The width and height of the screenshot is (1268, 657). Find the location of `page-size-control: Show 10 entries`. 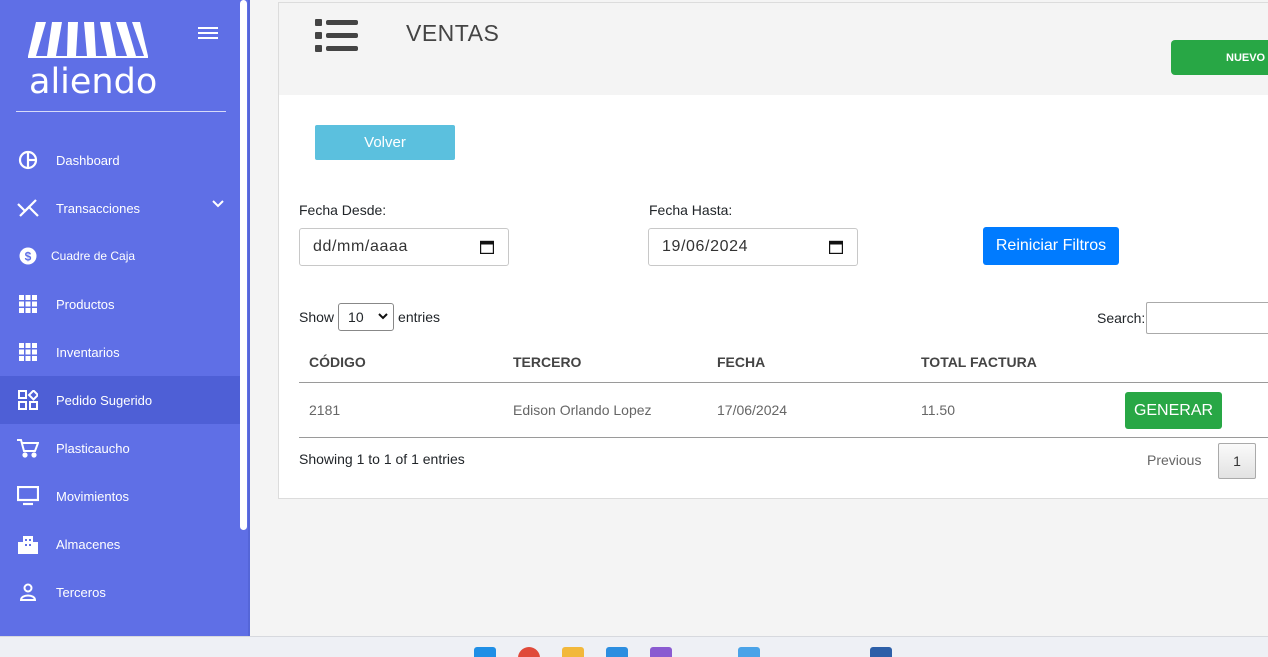

page-size-control: Show 10 entries is located at coordinates (369, 317).